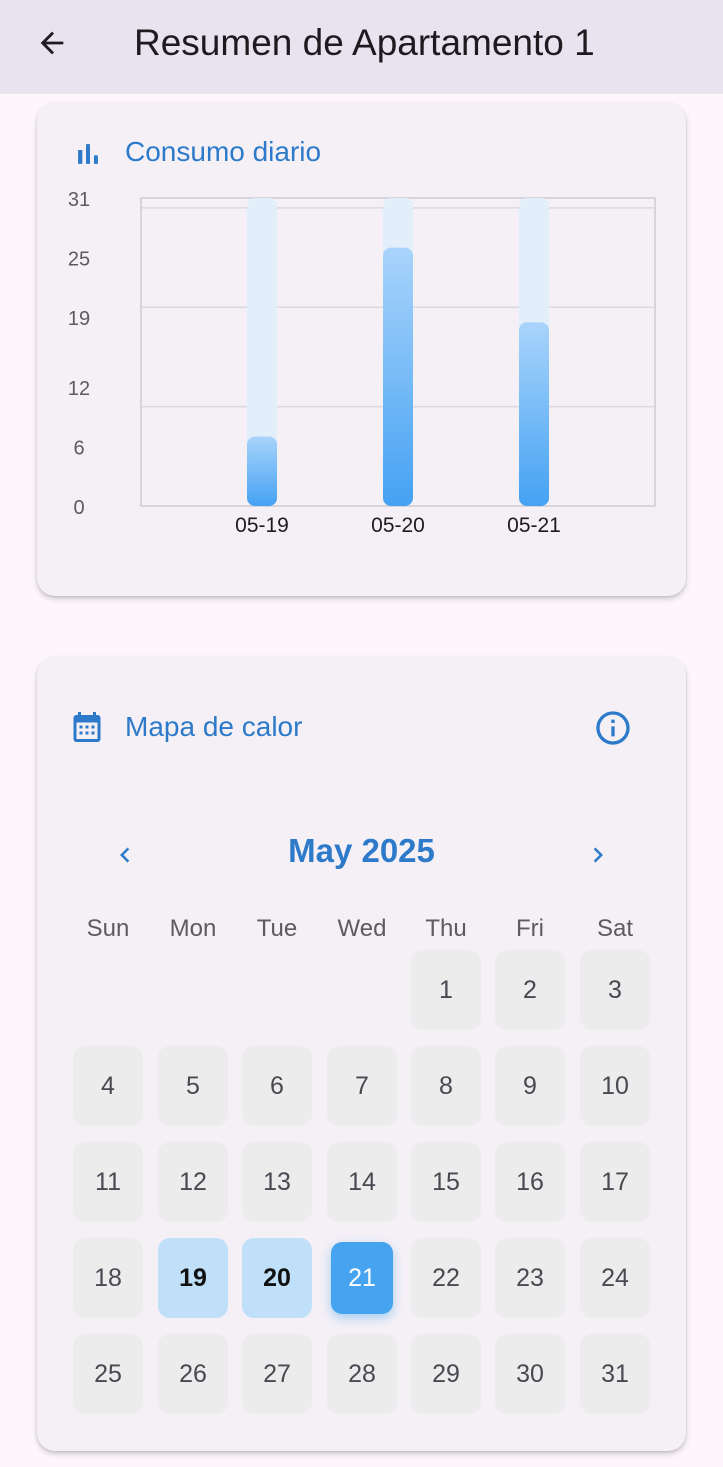 The height and width of the screenshot is (1467, 723). I want to click on calendar-day: 16, so click(530, 1182).